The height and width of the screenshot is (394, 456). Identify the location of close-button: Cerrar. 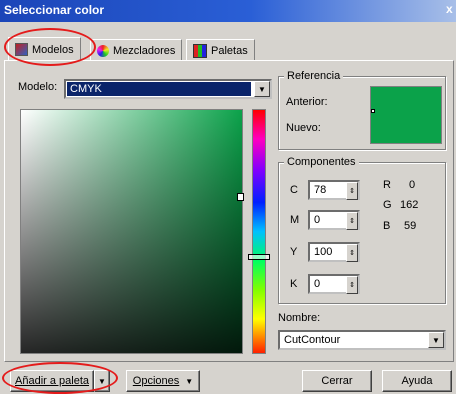
(337, 381).